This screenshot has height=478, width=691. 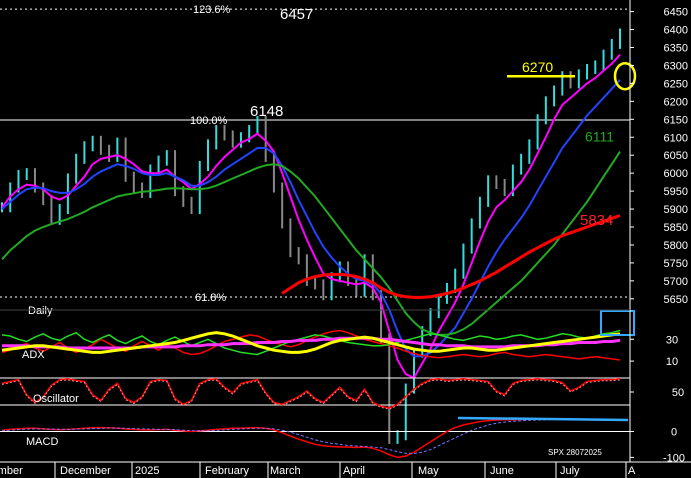 What do you see at coordinates (33, 355) in the screenshot?
I see `adx-label: ADX` at bounding box center [33, 355].